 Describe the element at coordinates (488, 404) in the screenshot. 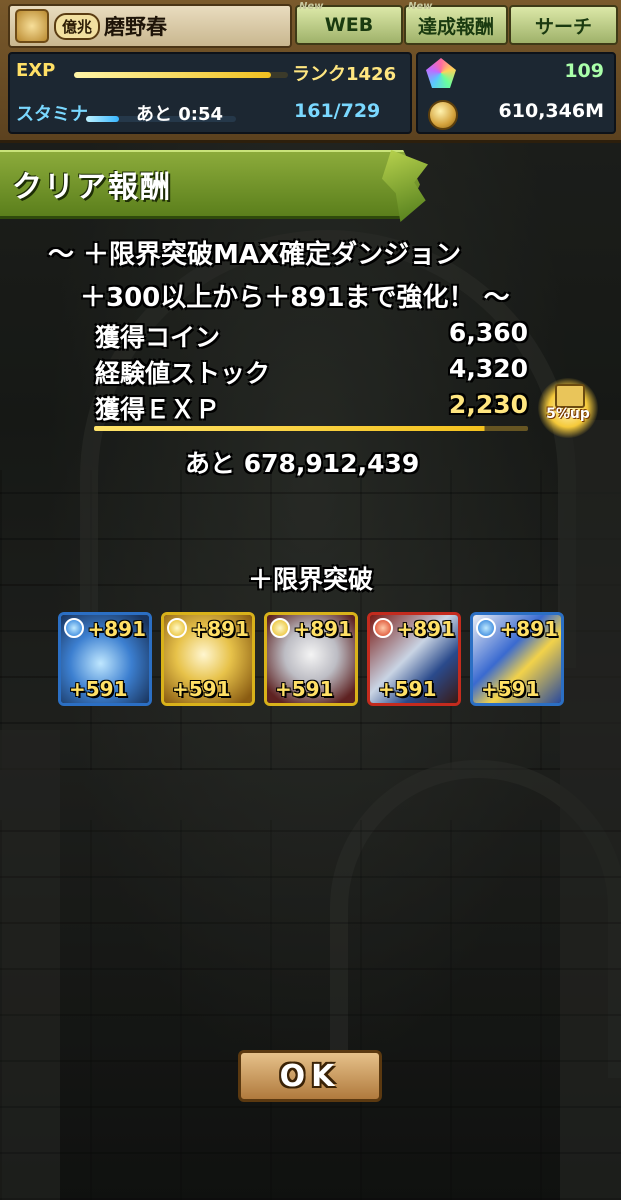

I see `exp-reward-value: 2,230` at that location.